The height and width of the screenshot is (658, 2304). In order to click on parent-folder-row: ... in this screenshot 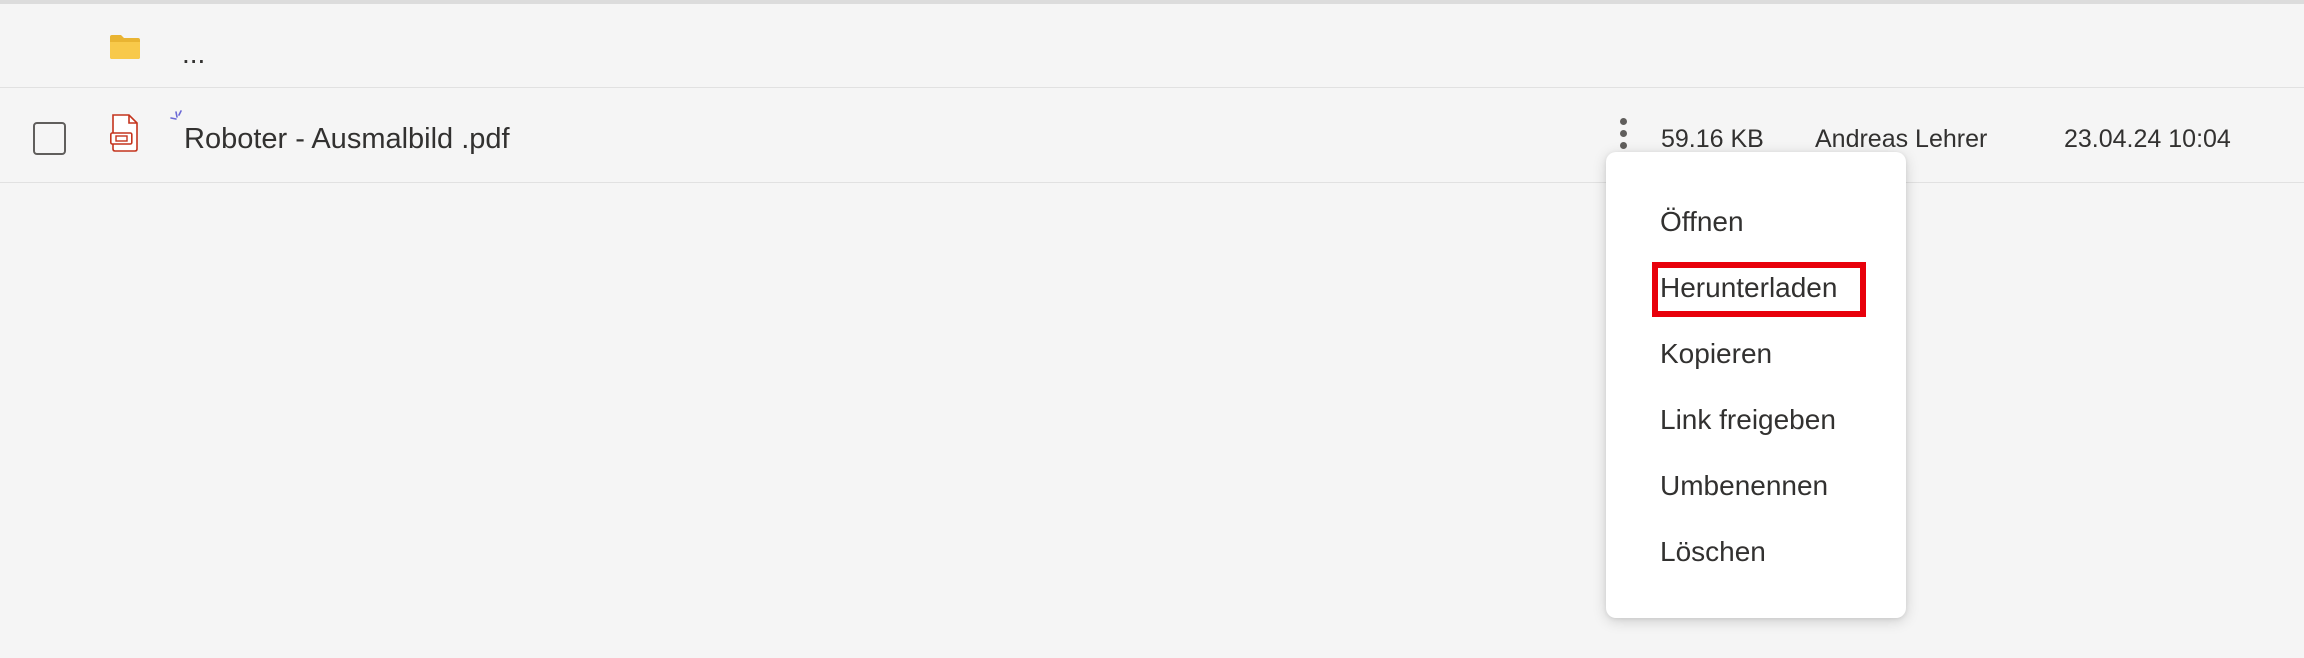, I will do `click(1152, 46)`.